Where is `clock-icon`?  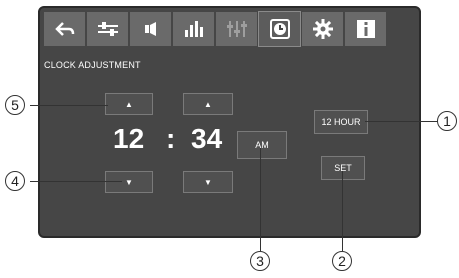
clock-icon is located at coordinates (279, 29).